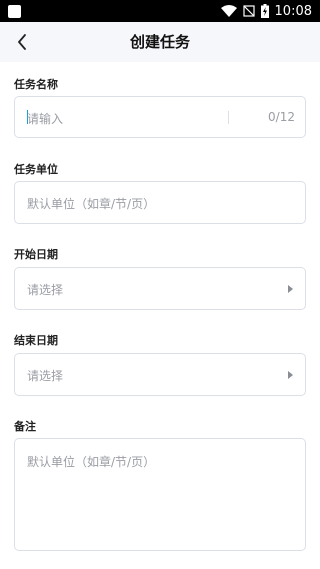 The height and width of the screenshot is (569, 320). What do you see at coordinates (160, 288) in the screenshot?
I see `start-date-select: 请选择` at bounding box center [160, 288].